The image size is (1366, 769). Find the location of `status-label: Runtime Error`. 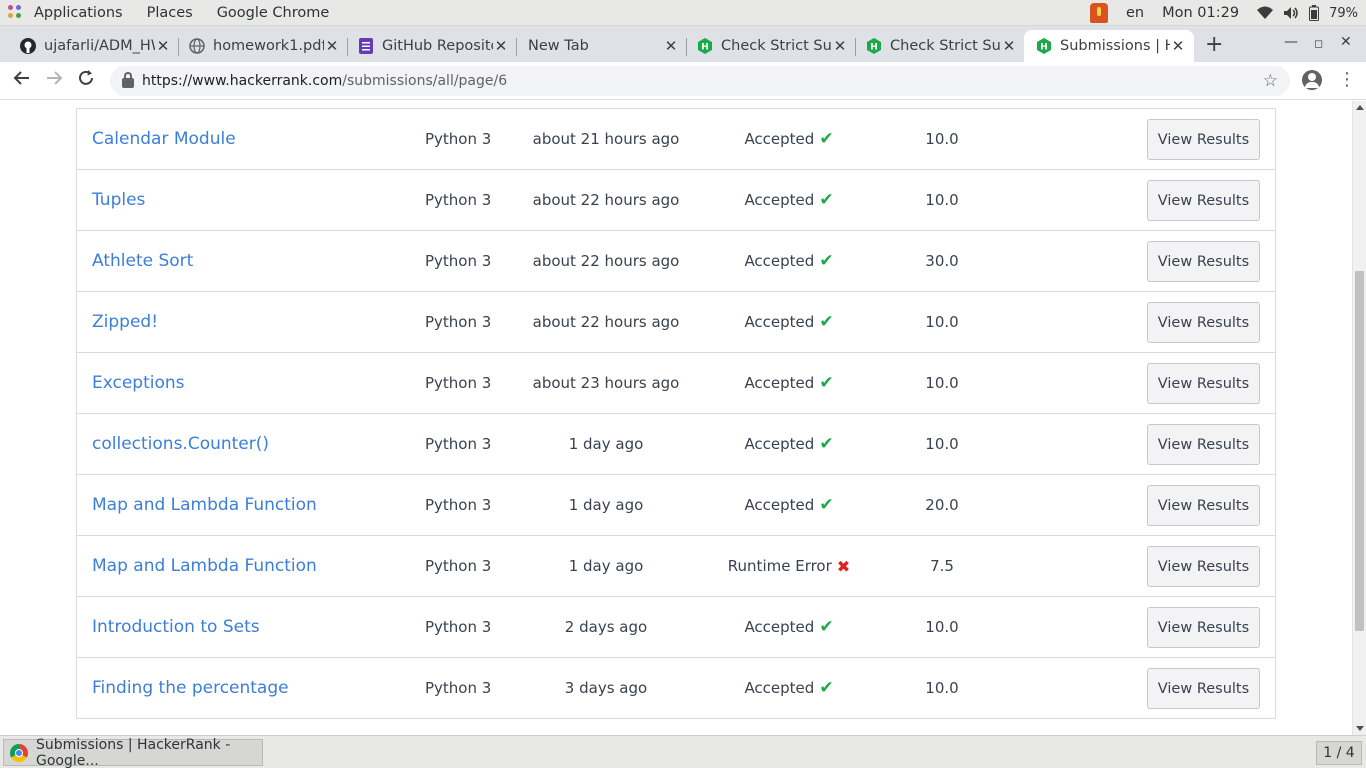

status-label: Runtime Error is located at coordinates (779, 566).